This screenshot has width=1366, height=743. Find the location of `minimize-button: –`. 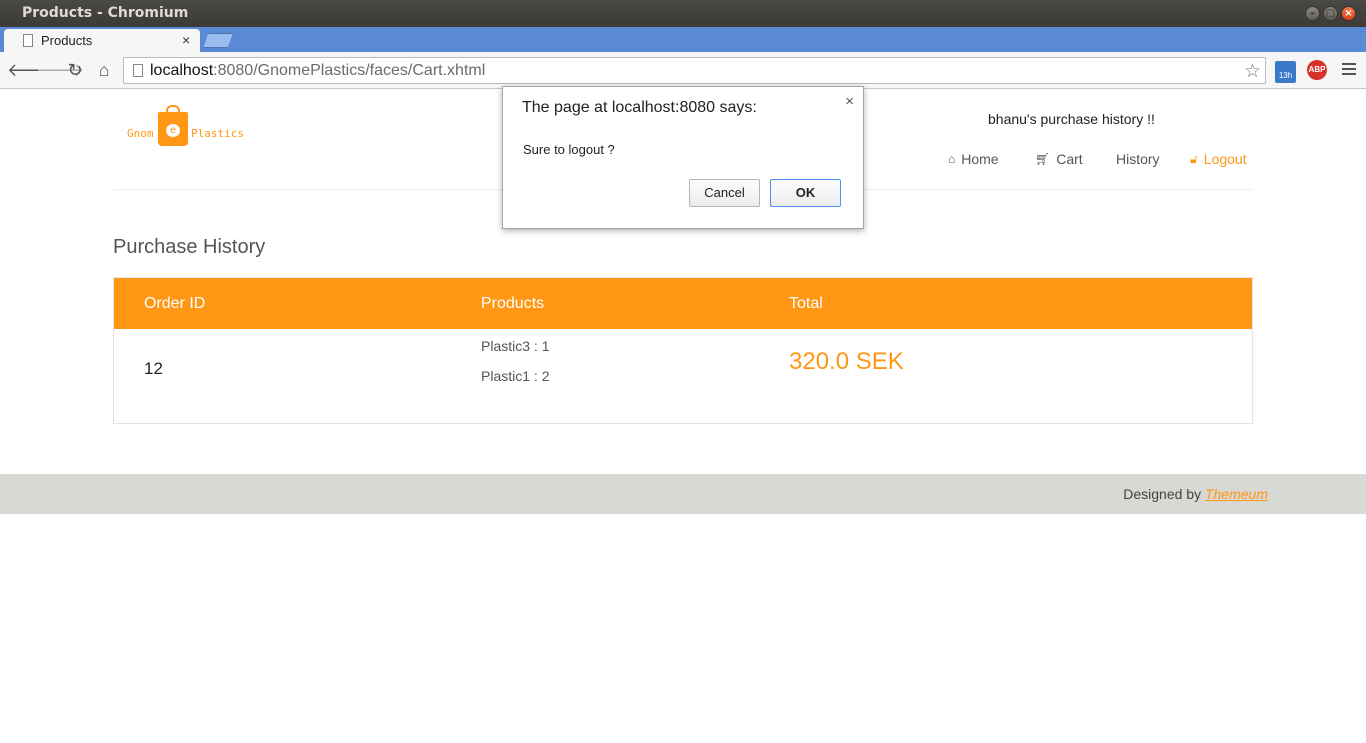

minimize-button: – is located at coordinates (1312, 13).